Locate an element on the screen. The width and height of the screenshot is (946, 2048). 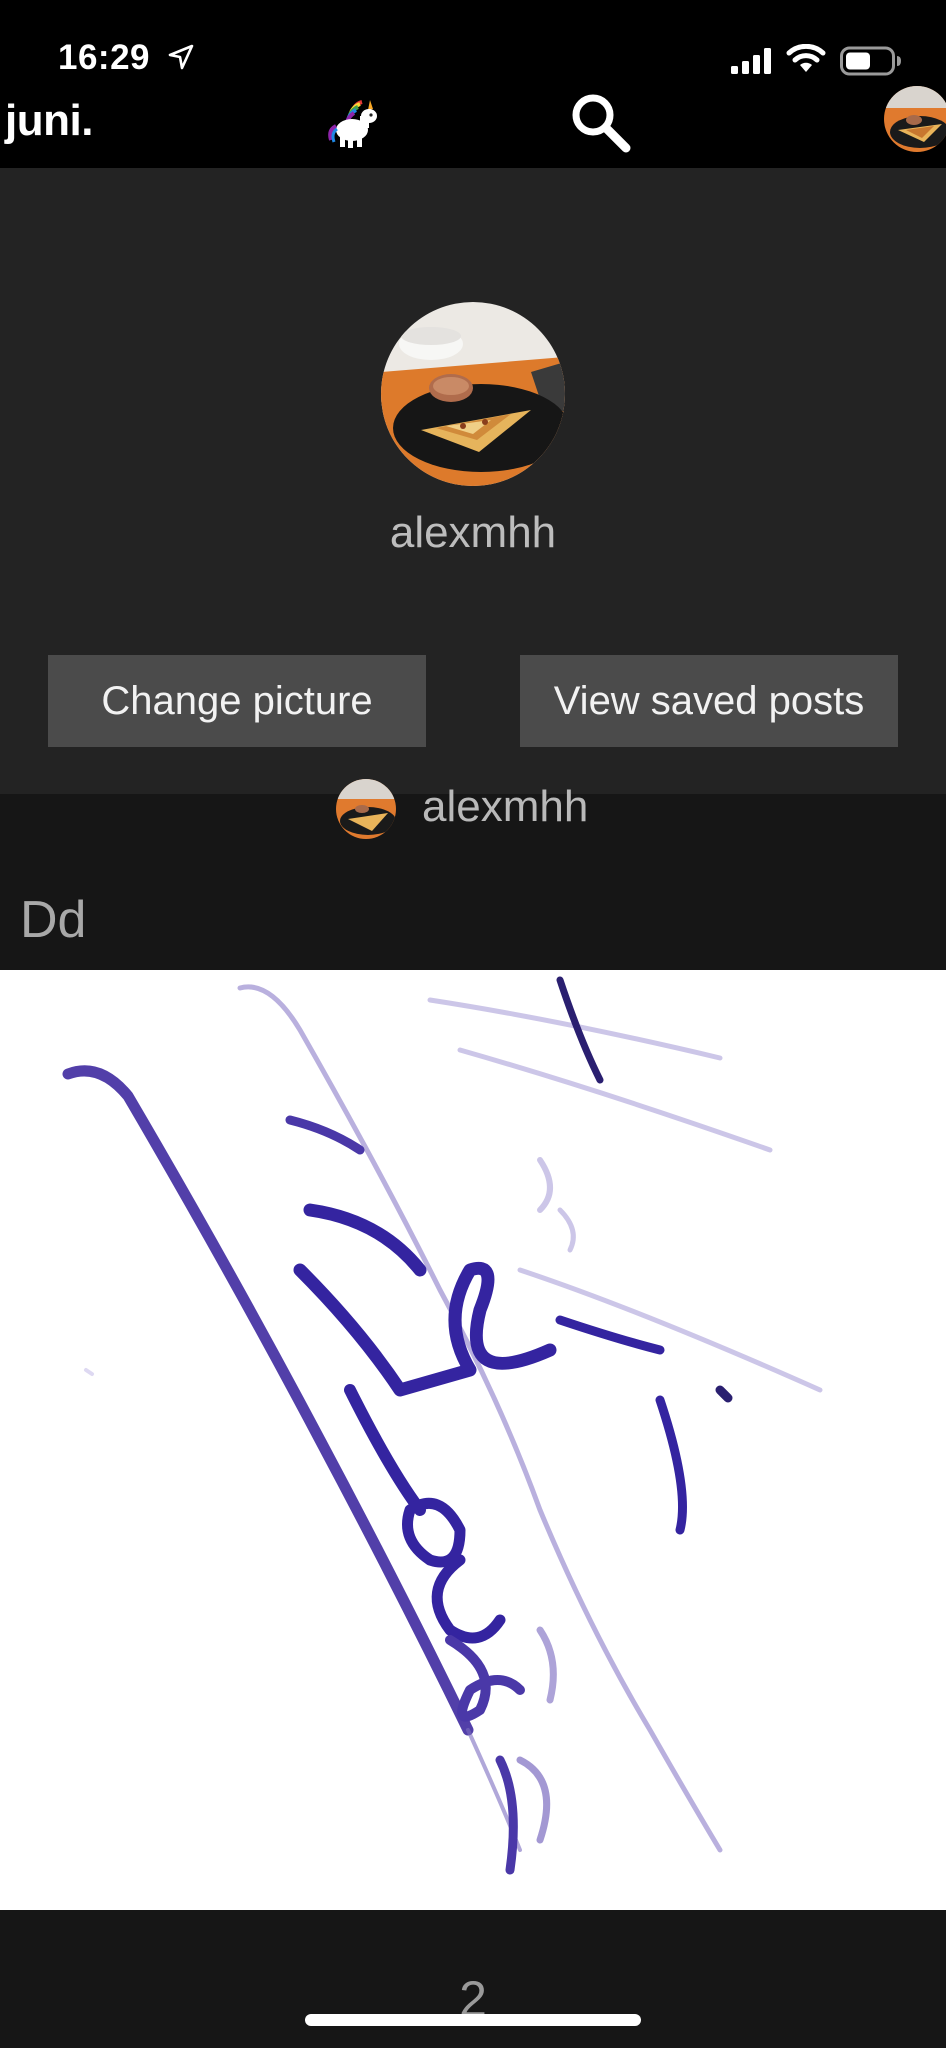
search-icon is located at coordinates (600, 122).